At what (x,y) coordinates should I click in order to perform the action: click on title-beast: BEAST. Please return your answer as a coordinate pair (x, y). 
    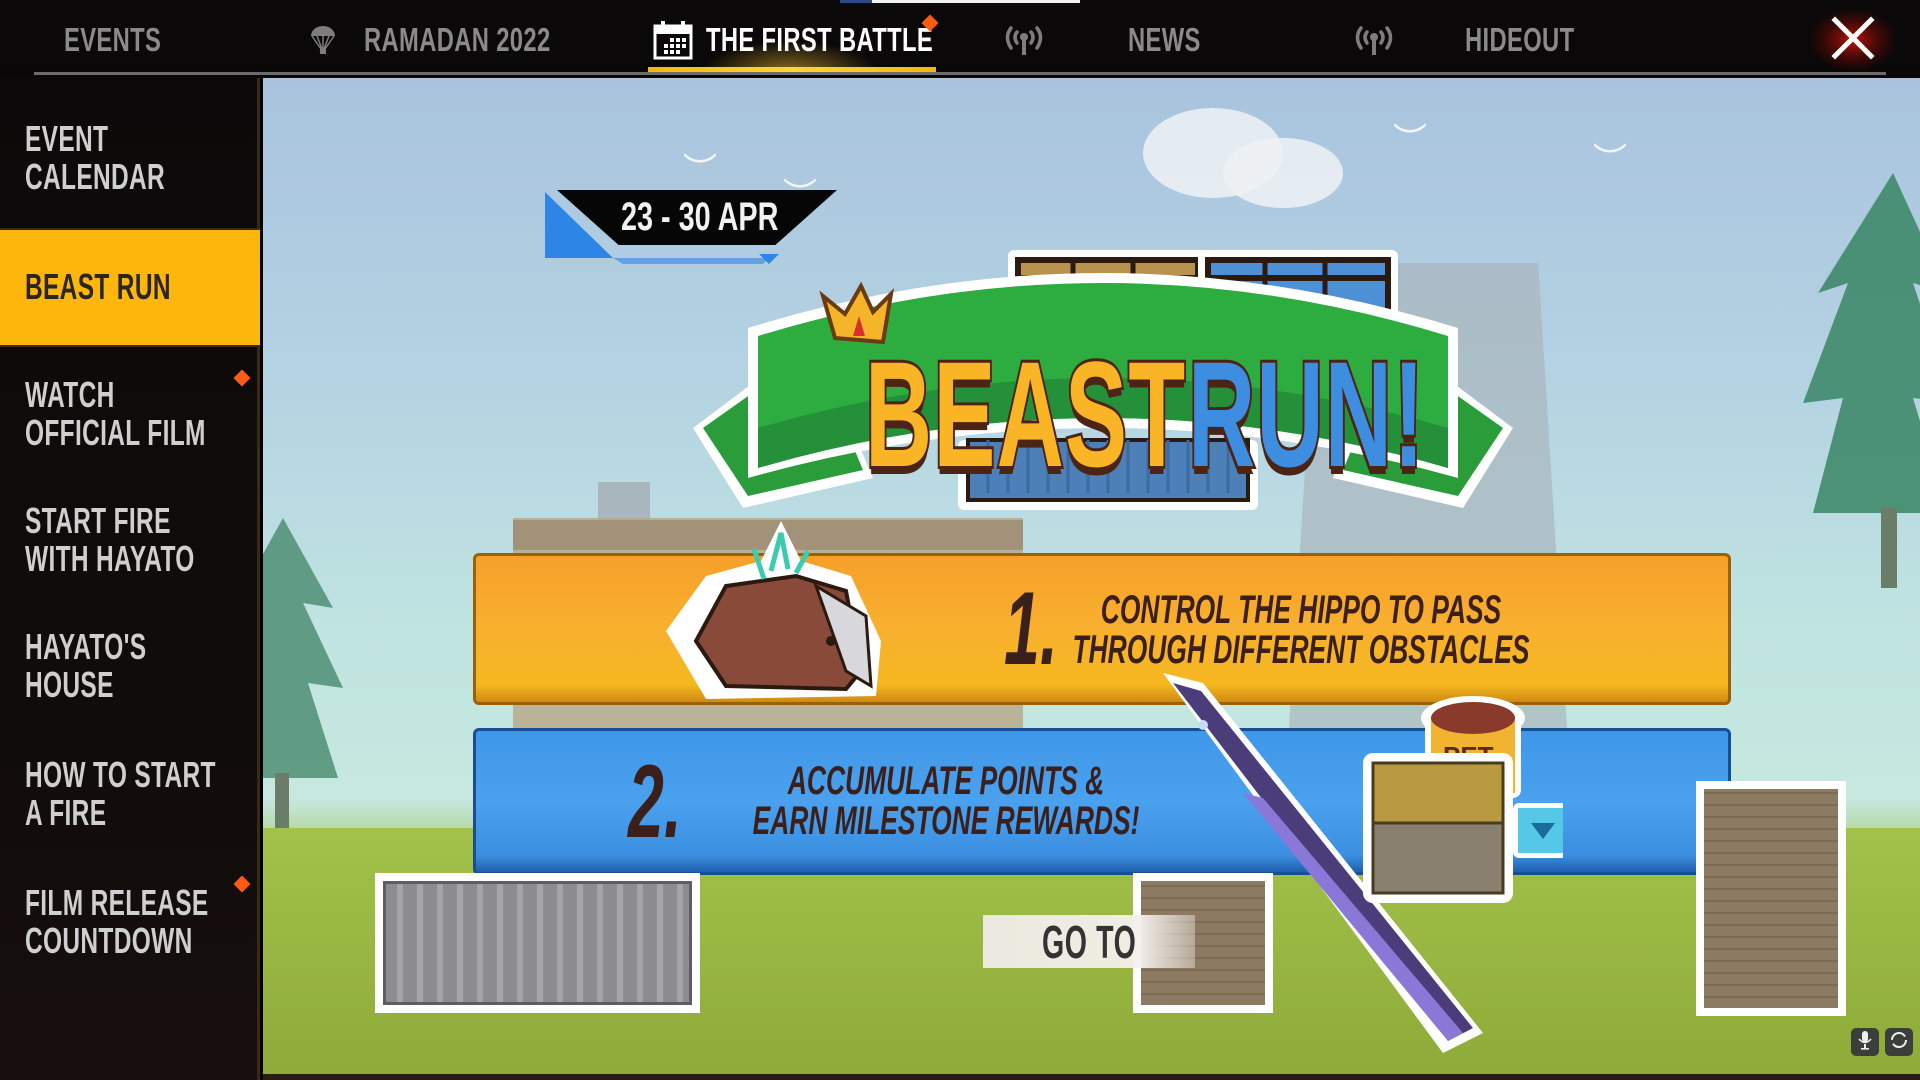
    Looking at the image, I should click on (1025, 414).